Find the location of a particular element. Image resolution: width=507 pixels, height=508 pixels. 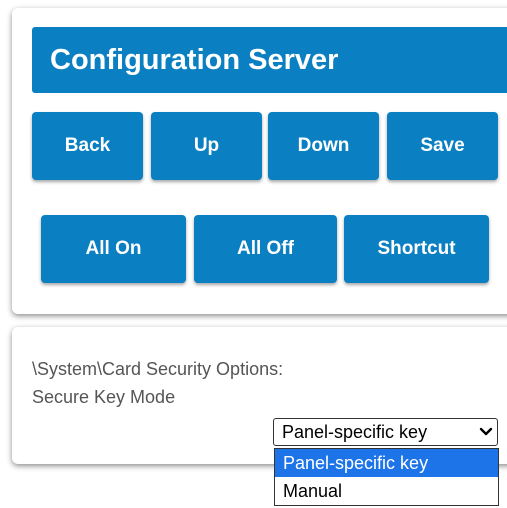

all-off-button: All Off is located at coordinates (265, 249).